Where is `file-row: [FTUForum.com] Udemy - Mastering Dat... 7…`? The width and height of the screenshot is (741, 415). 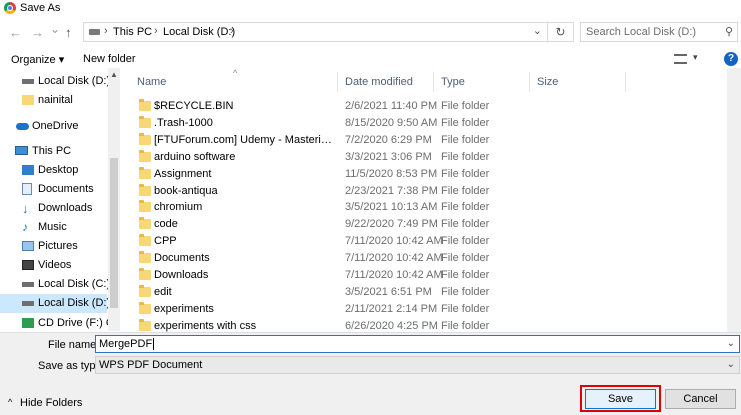
file-row: [FTUForum.com] Udemy - Mastering Dat... 7… is located at coordinates (331, 140).